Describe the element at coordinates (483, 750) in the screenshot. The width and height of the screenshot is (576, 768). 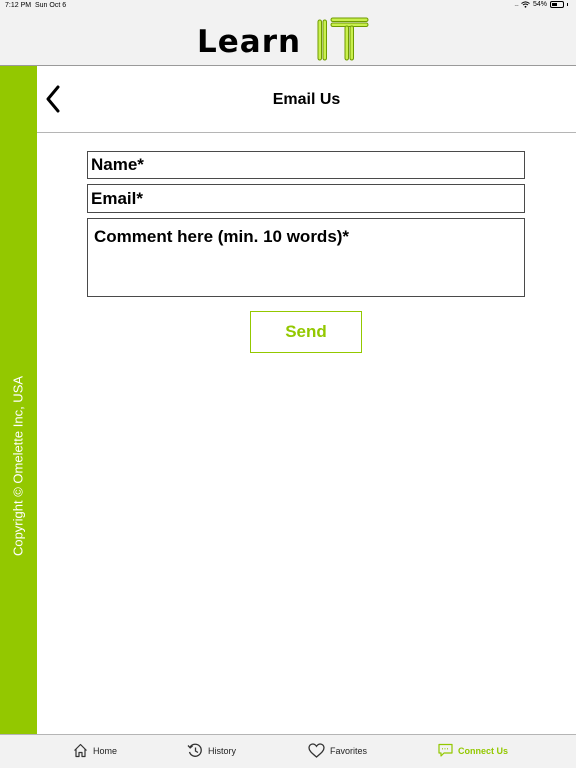
I see `tab-label-connect-us: Connect Us` at that location.